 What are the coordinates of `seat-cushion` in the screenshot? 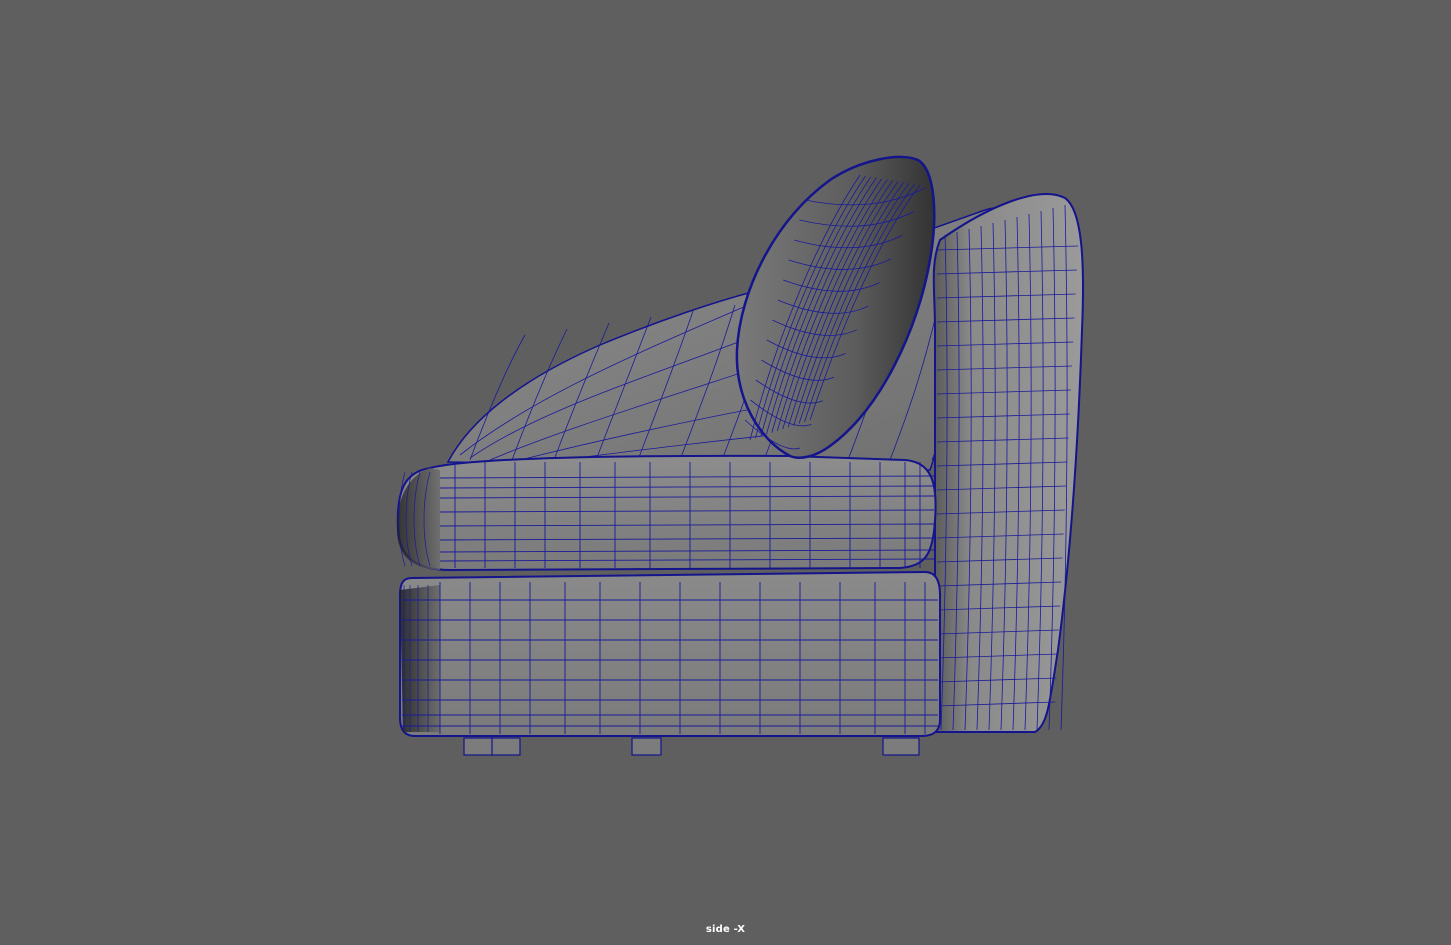 It's located at (666, 513).